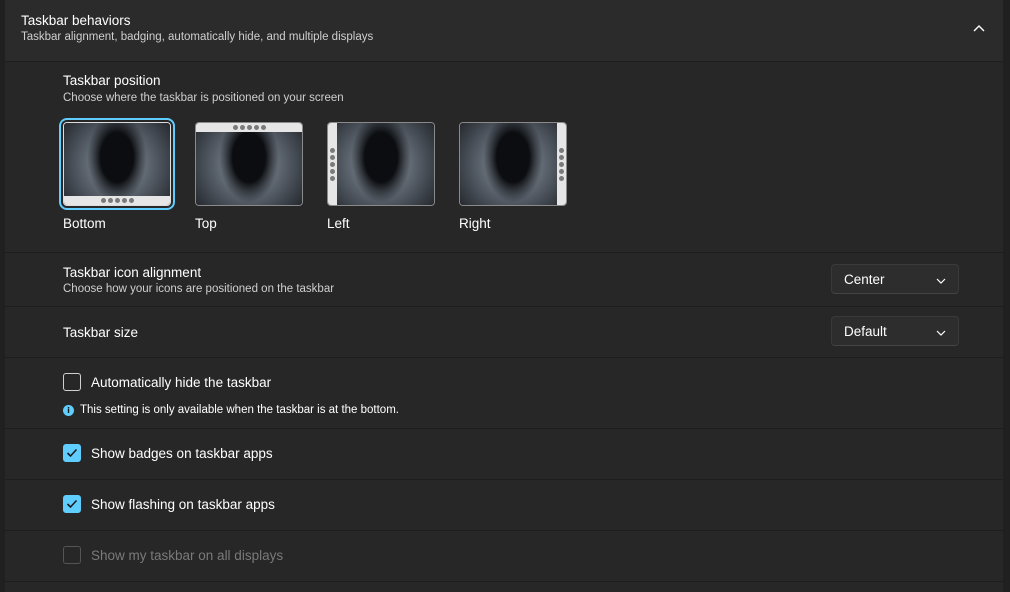 This screenshot has height=592, width=1010. Describe the element at coordinates (72, 382) in the screenshot. I see `auto-hide-checkbox` at that location.